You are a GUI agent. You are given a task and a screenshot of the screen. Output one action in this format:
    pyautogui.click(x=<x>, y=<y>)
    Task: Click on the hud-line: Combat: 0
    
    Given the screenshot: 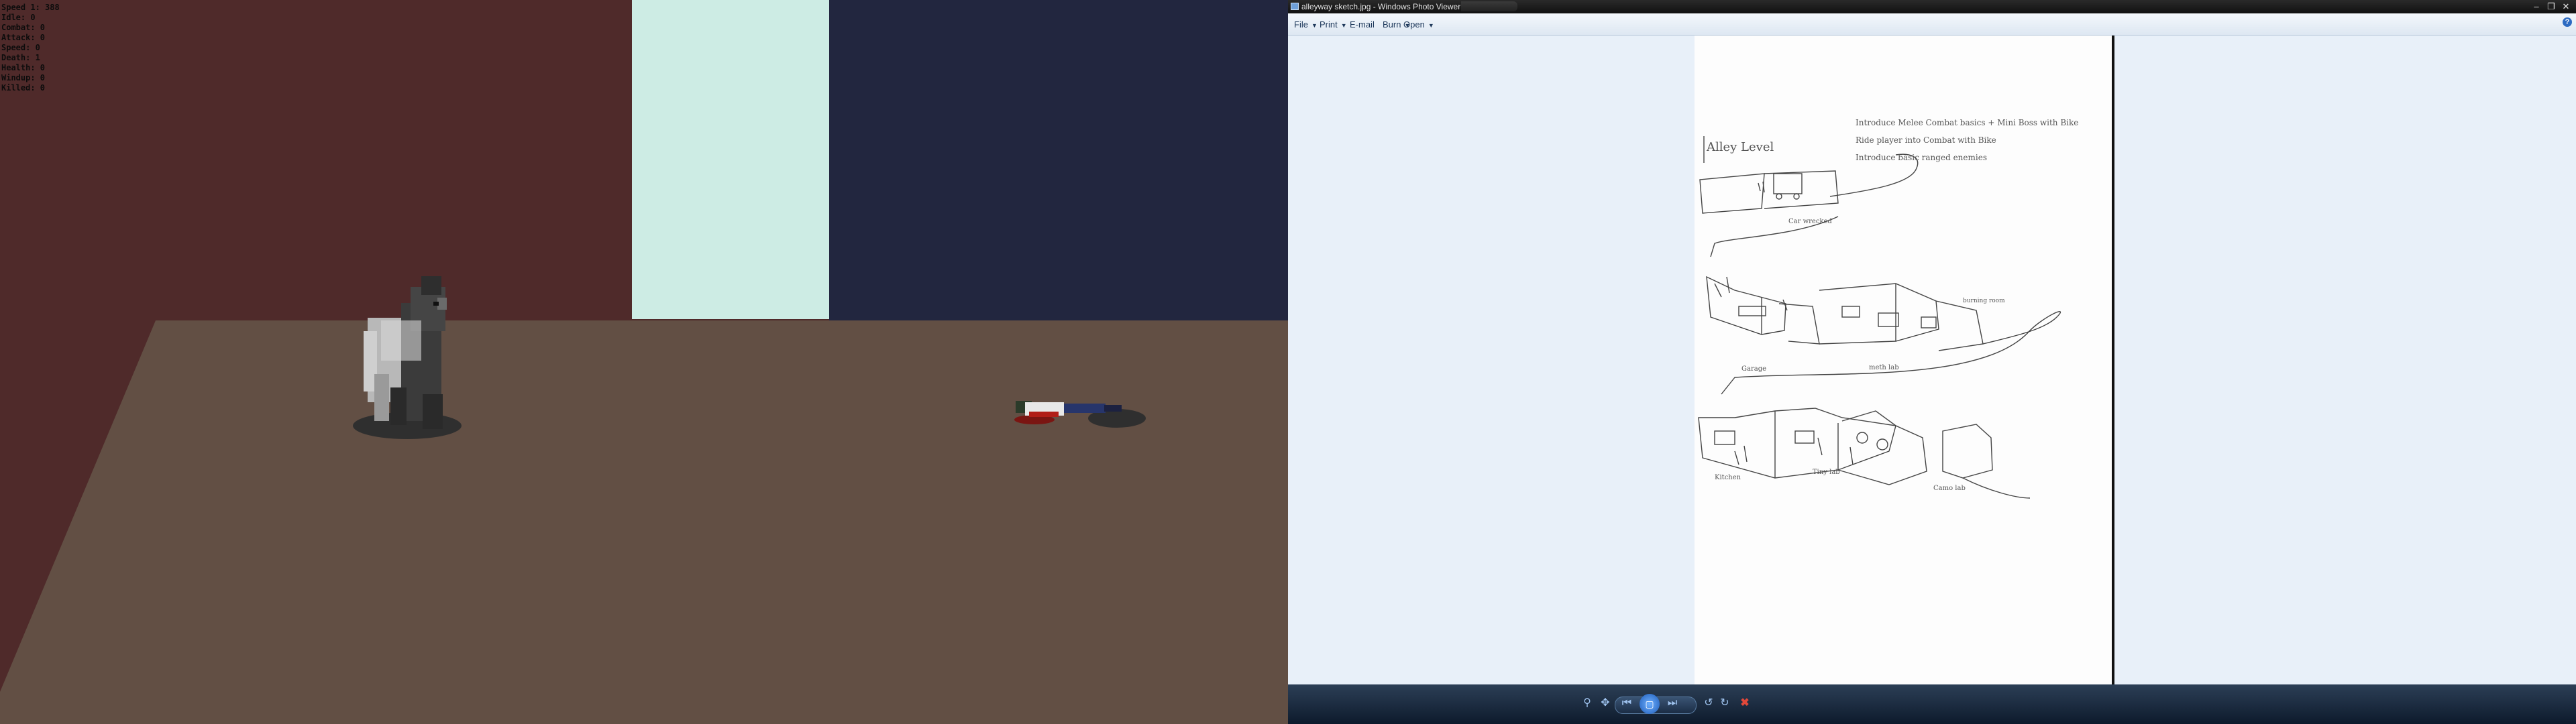 What is the action you would take?
    pyautogui.click(x=23, y=27)
    